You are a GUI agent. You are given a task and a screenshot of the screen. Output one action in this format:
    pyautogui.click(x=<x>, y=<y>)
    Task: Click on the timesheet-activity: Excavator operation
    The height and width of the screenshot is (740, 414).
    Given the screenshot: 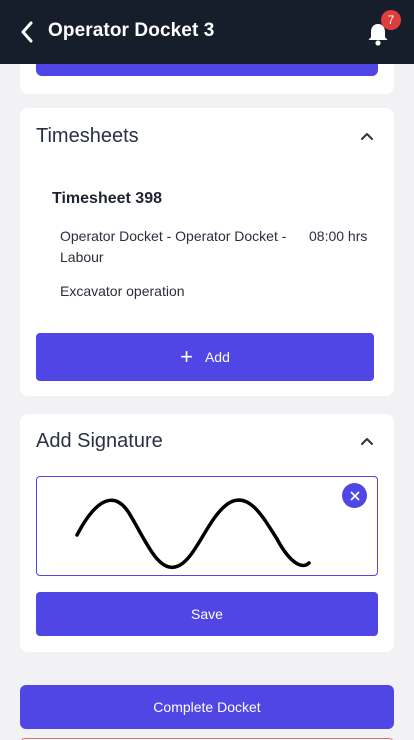 What is the action you would take?
    pyautogui.click(x=122, y=291)
    